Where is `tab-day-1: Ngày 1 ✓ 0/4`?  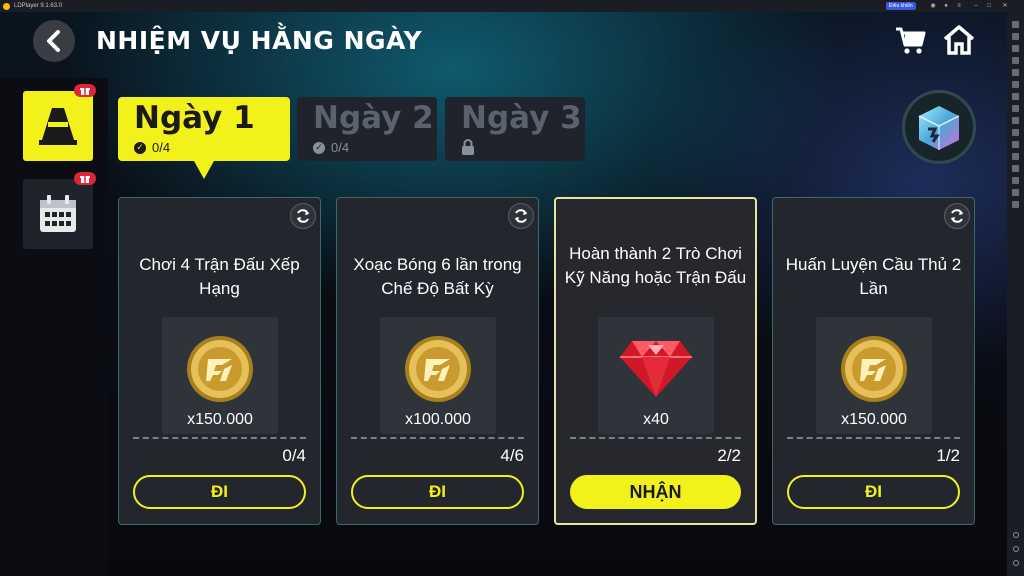
tab-day-1: Ngày 1 ✓ 0/4 is located at coordinates (204, 138).